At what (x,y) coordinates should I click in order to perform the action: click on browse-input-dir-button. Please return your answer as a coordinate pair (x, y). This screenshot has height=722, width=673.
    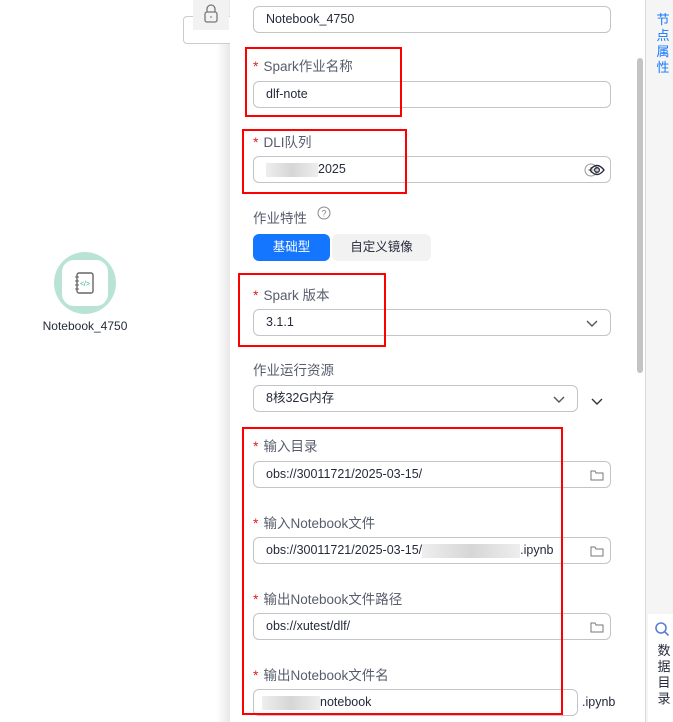
    Looking at the image, I should click on (597, 474).